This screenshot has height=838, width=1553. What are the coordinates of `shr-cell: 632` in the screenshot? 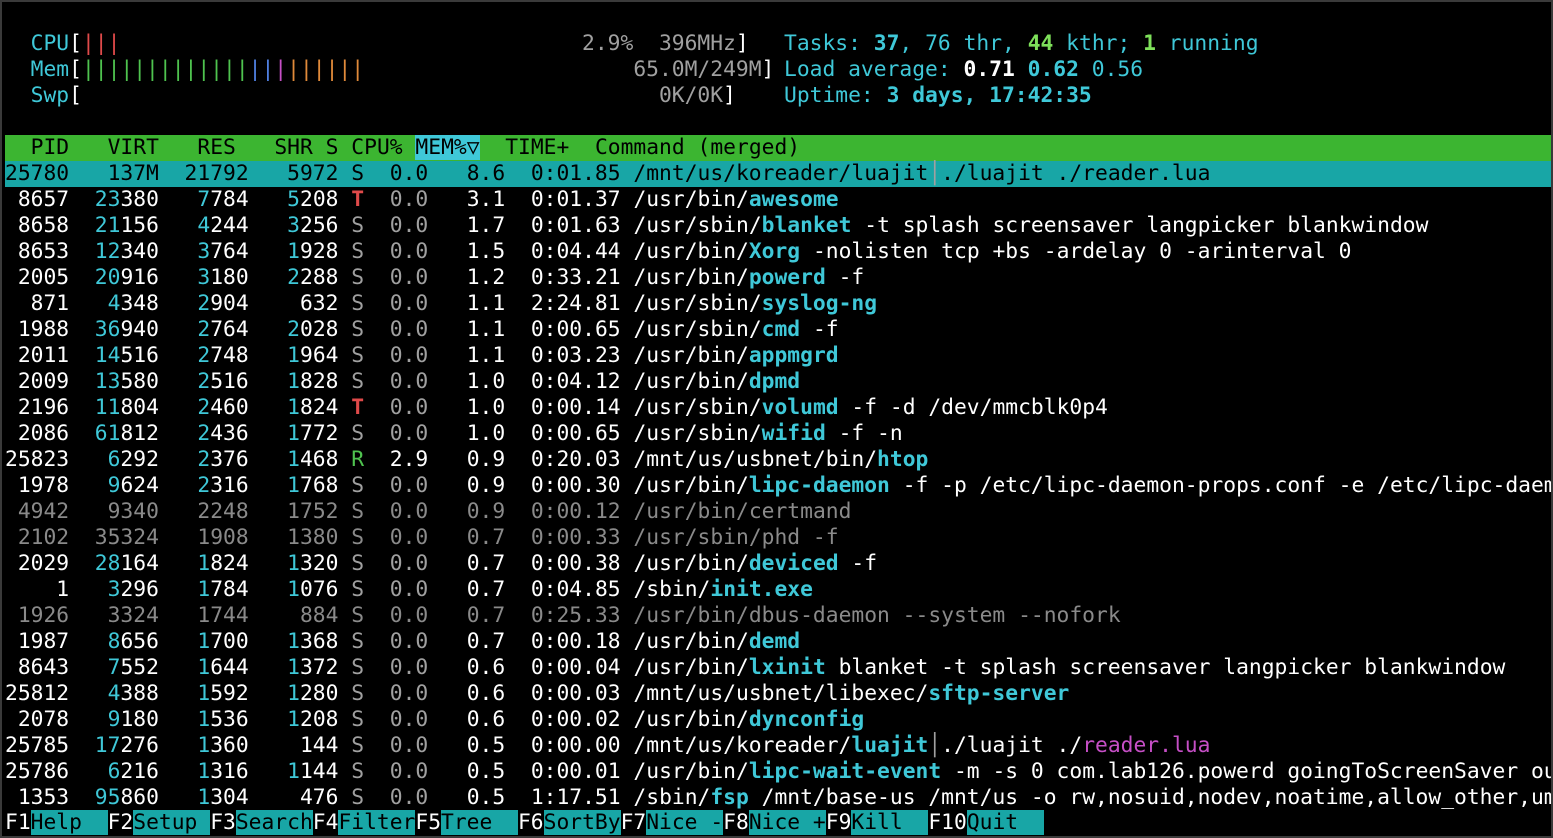 It's located at (319, 303).